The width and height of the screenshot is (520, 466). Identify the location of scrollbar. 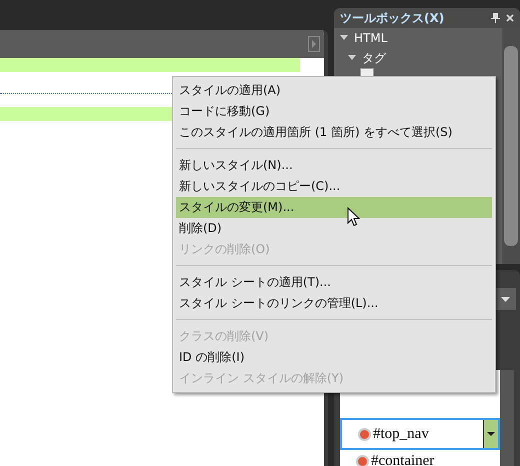
(511, 146).